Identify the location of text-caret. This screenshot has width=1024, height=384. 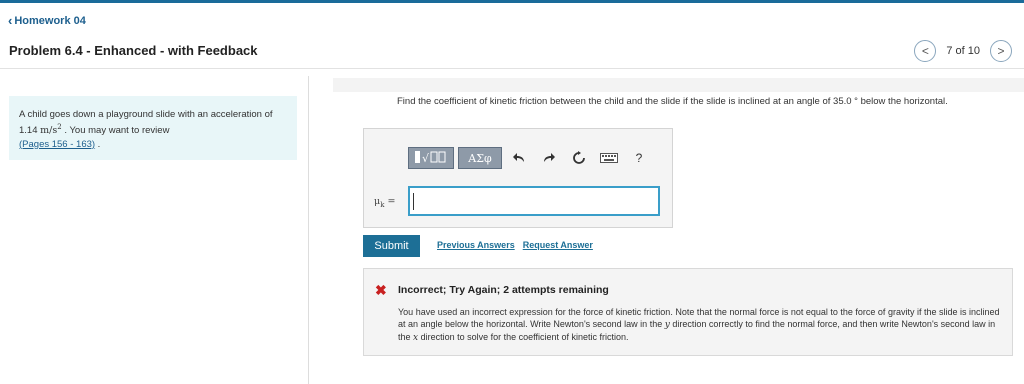
(413, 201).